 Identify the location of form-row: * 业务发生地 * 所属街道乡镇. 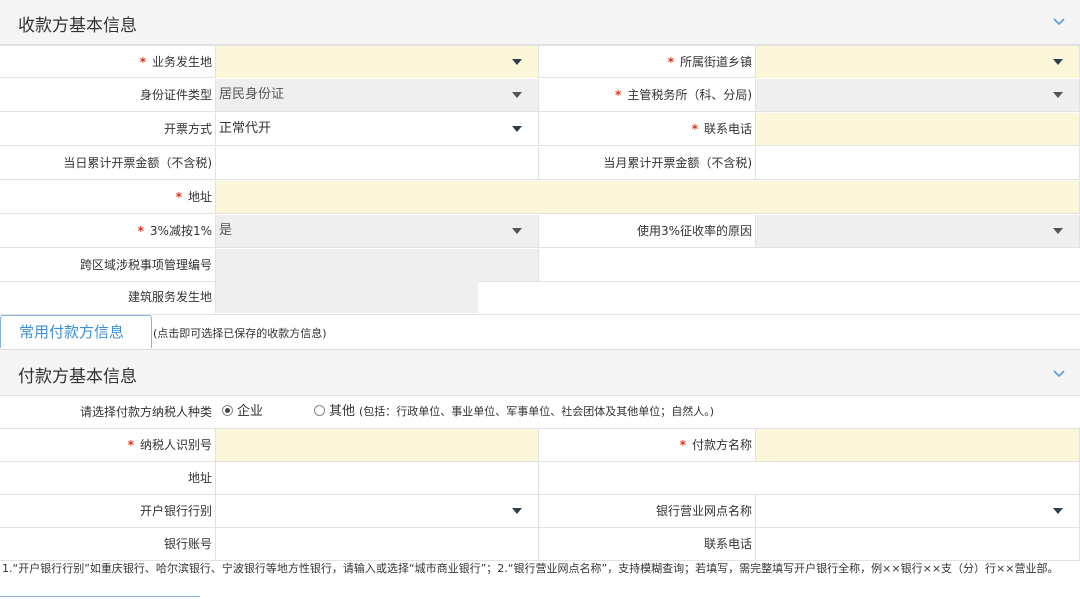
(540, 61).